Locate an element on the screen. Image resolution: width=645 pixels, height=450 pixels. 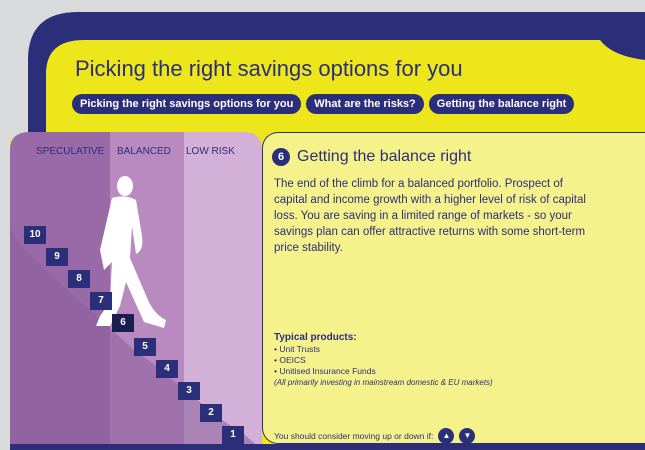
step-9: 9 is located at coordinates (57, 257).